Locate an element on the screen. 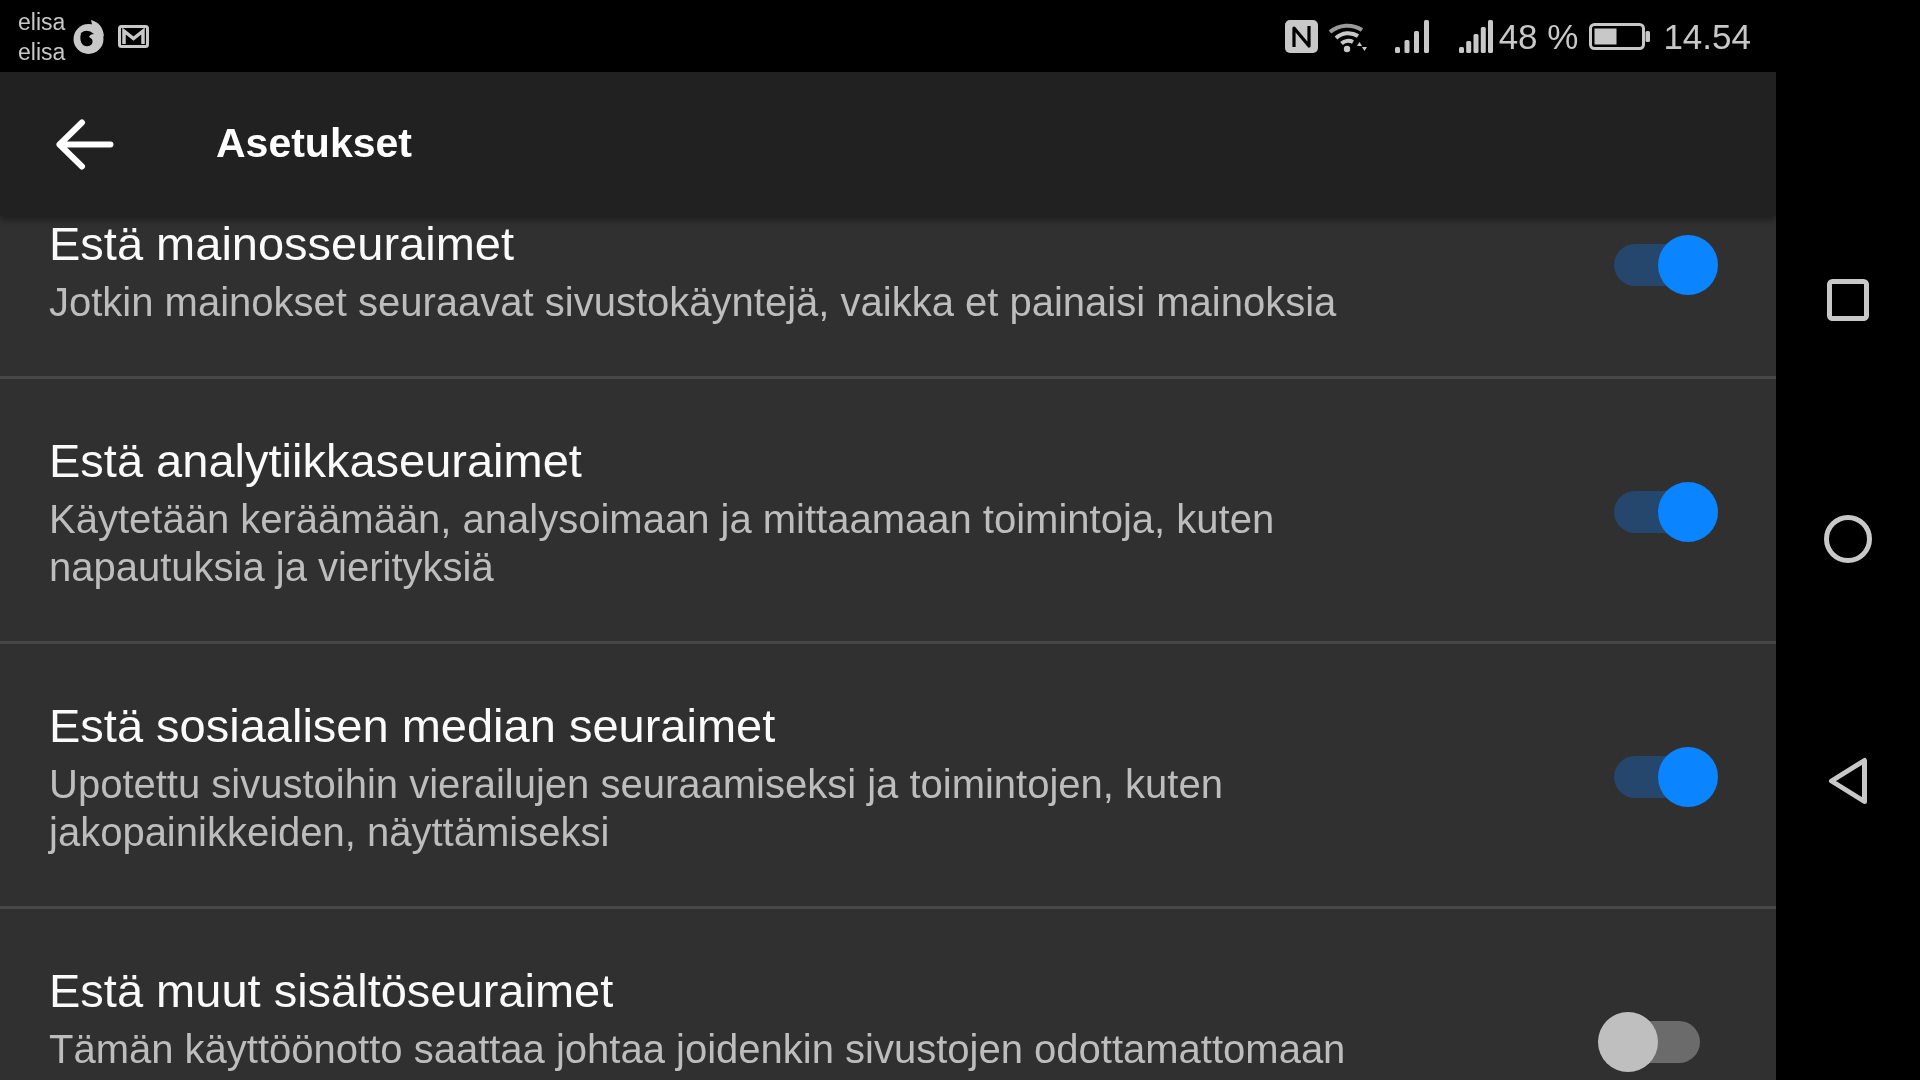  back-arrow-icon is located at coordinates (85, 144).